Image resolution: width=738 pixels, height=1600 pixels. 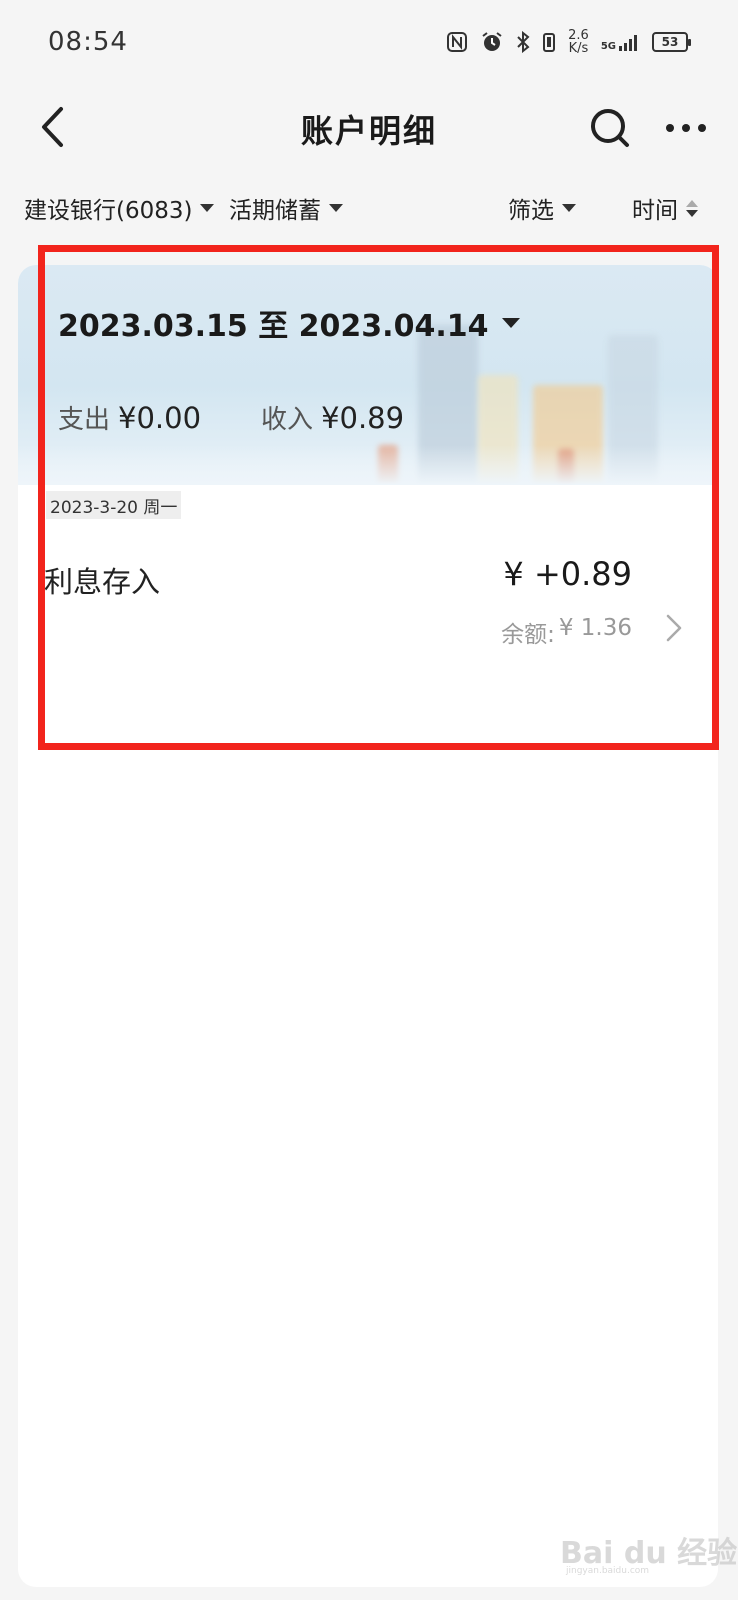 What do you see at coordinates (368, 600) in the screenshot?
I see `transaction-row: 利息存入 ¥ +0.89 余额: ¥ 1.36` at bounding box center [368, 600].